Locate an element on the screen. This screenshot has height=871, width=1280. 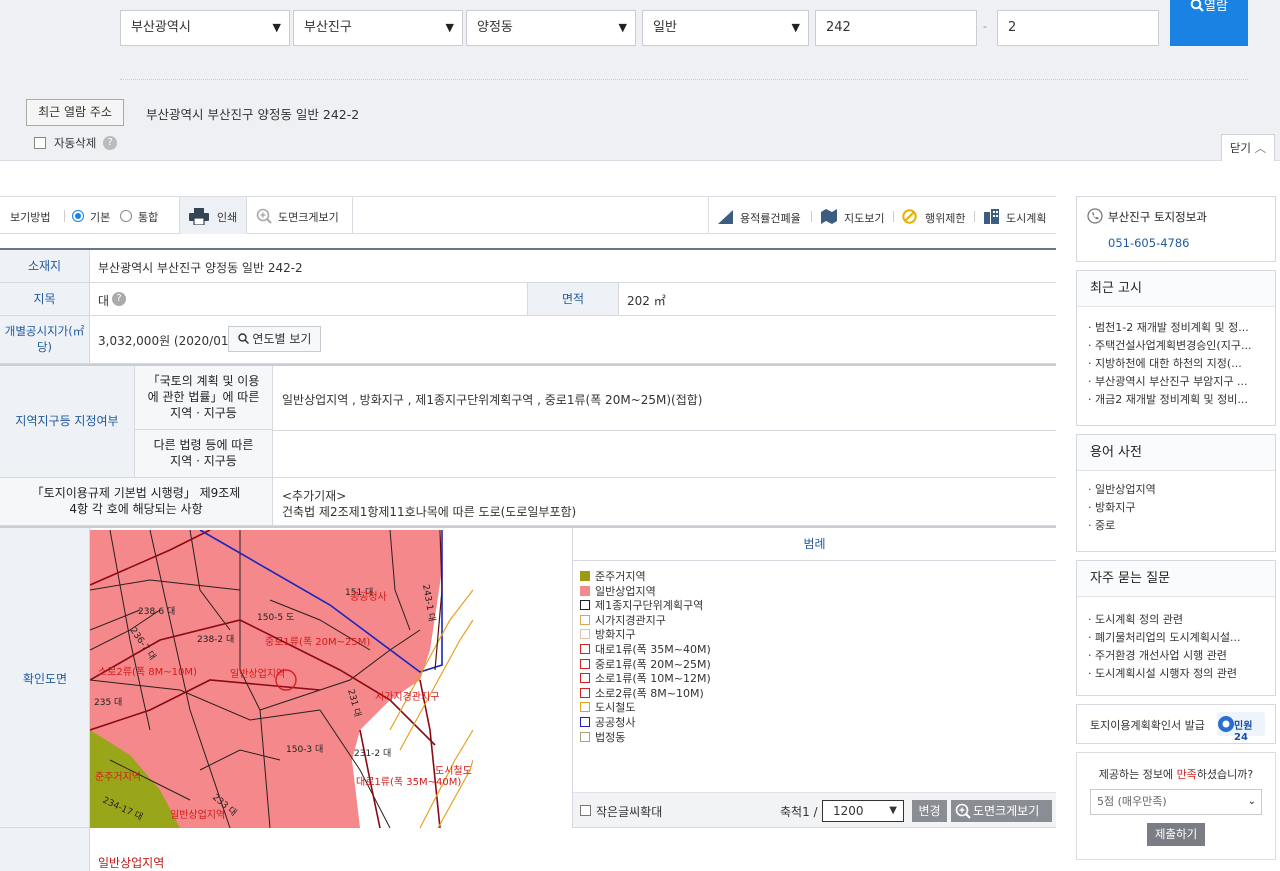
main-number-input: 242 is located at coordinates (896, 28).